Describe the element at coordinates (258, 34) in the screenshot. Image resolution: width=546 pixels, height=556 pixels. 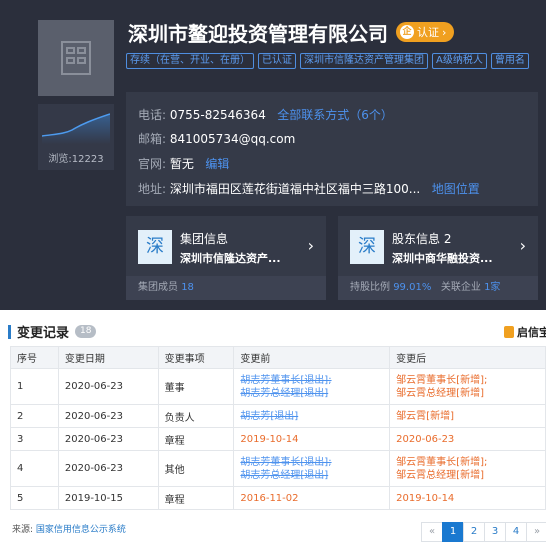
I see `company-name: 深圳市鳌迎投资管理有限公司` at that location.